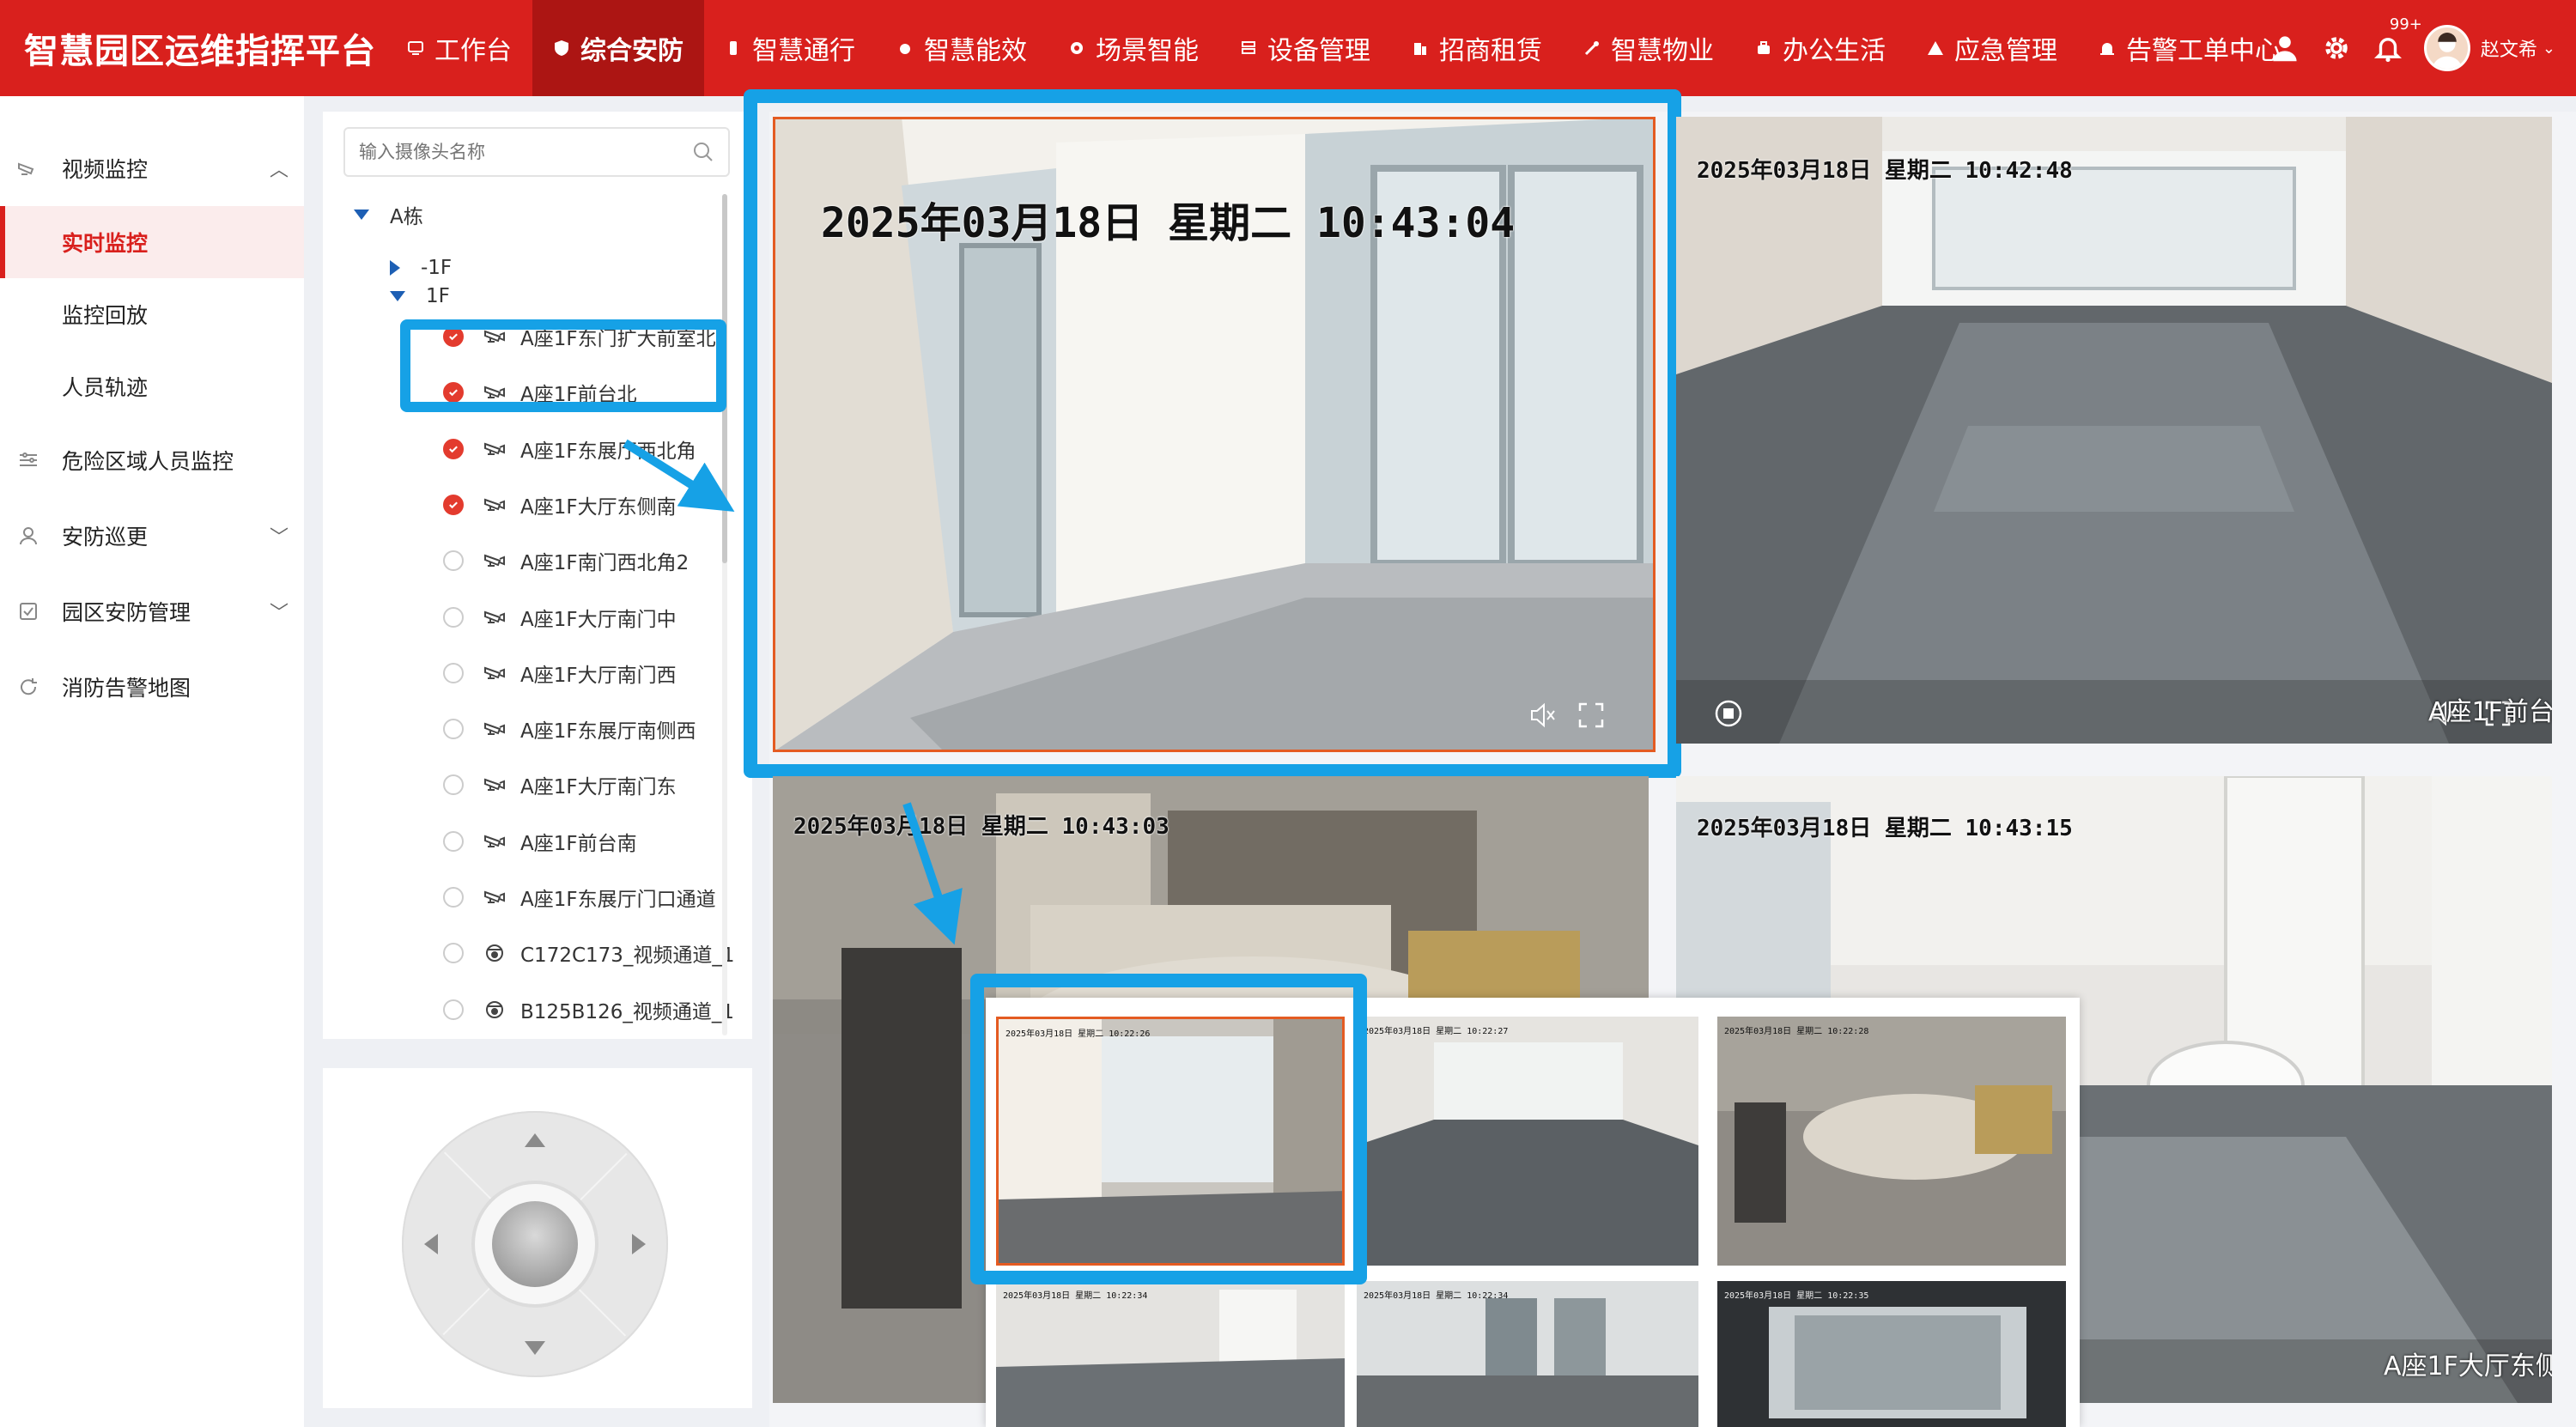  Describe the element at coordinates (1592, 48) in the screenshot. I see `property-icon` at that location.